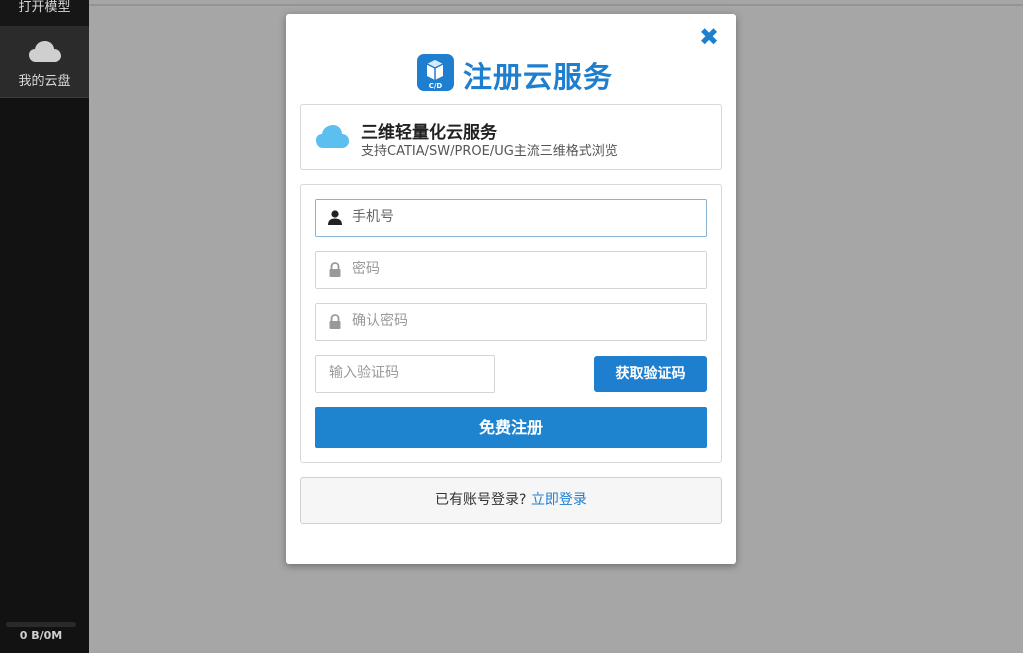  What do you see at coordinates (522, 217) in the screenshot?
I see `phone-input` at bounding box center [522, 217].